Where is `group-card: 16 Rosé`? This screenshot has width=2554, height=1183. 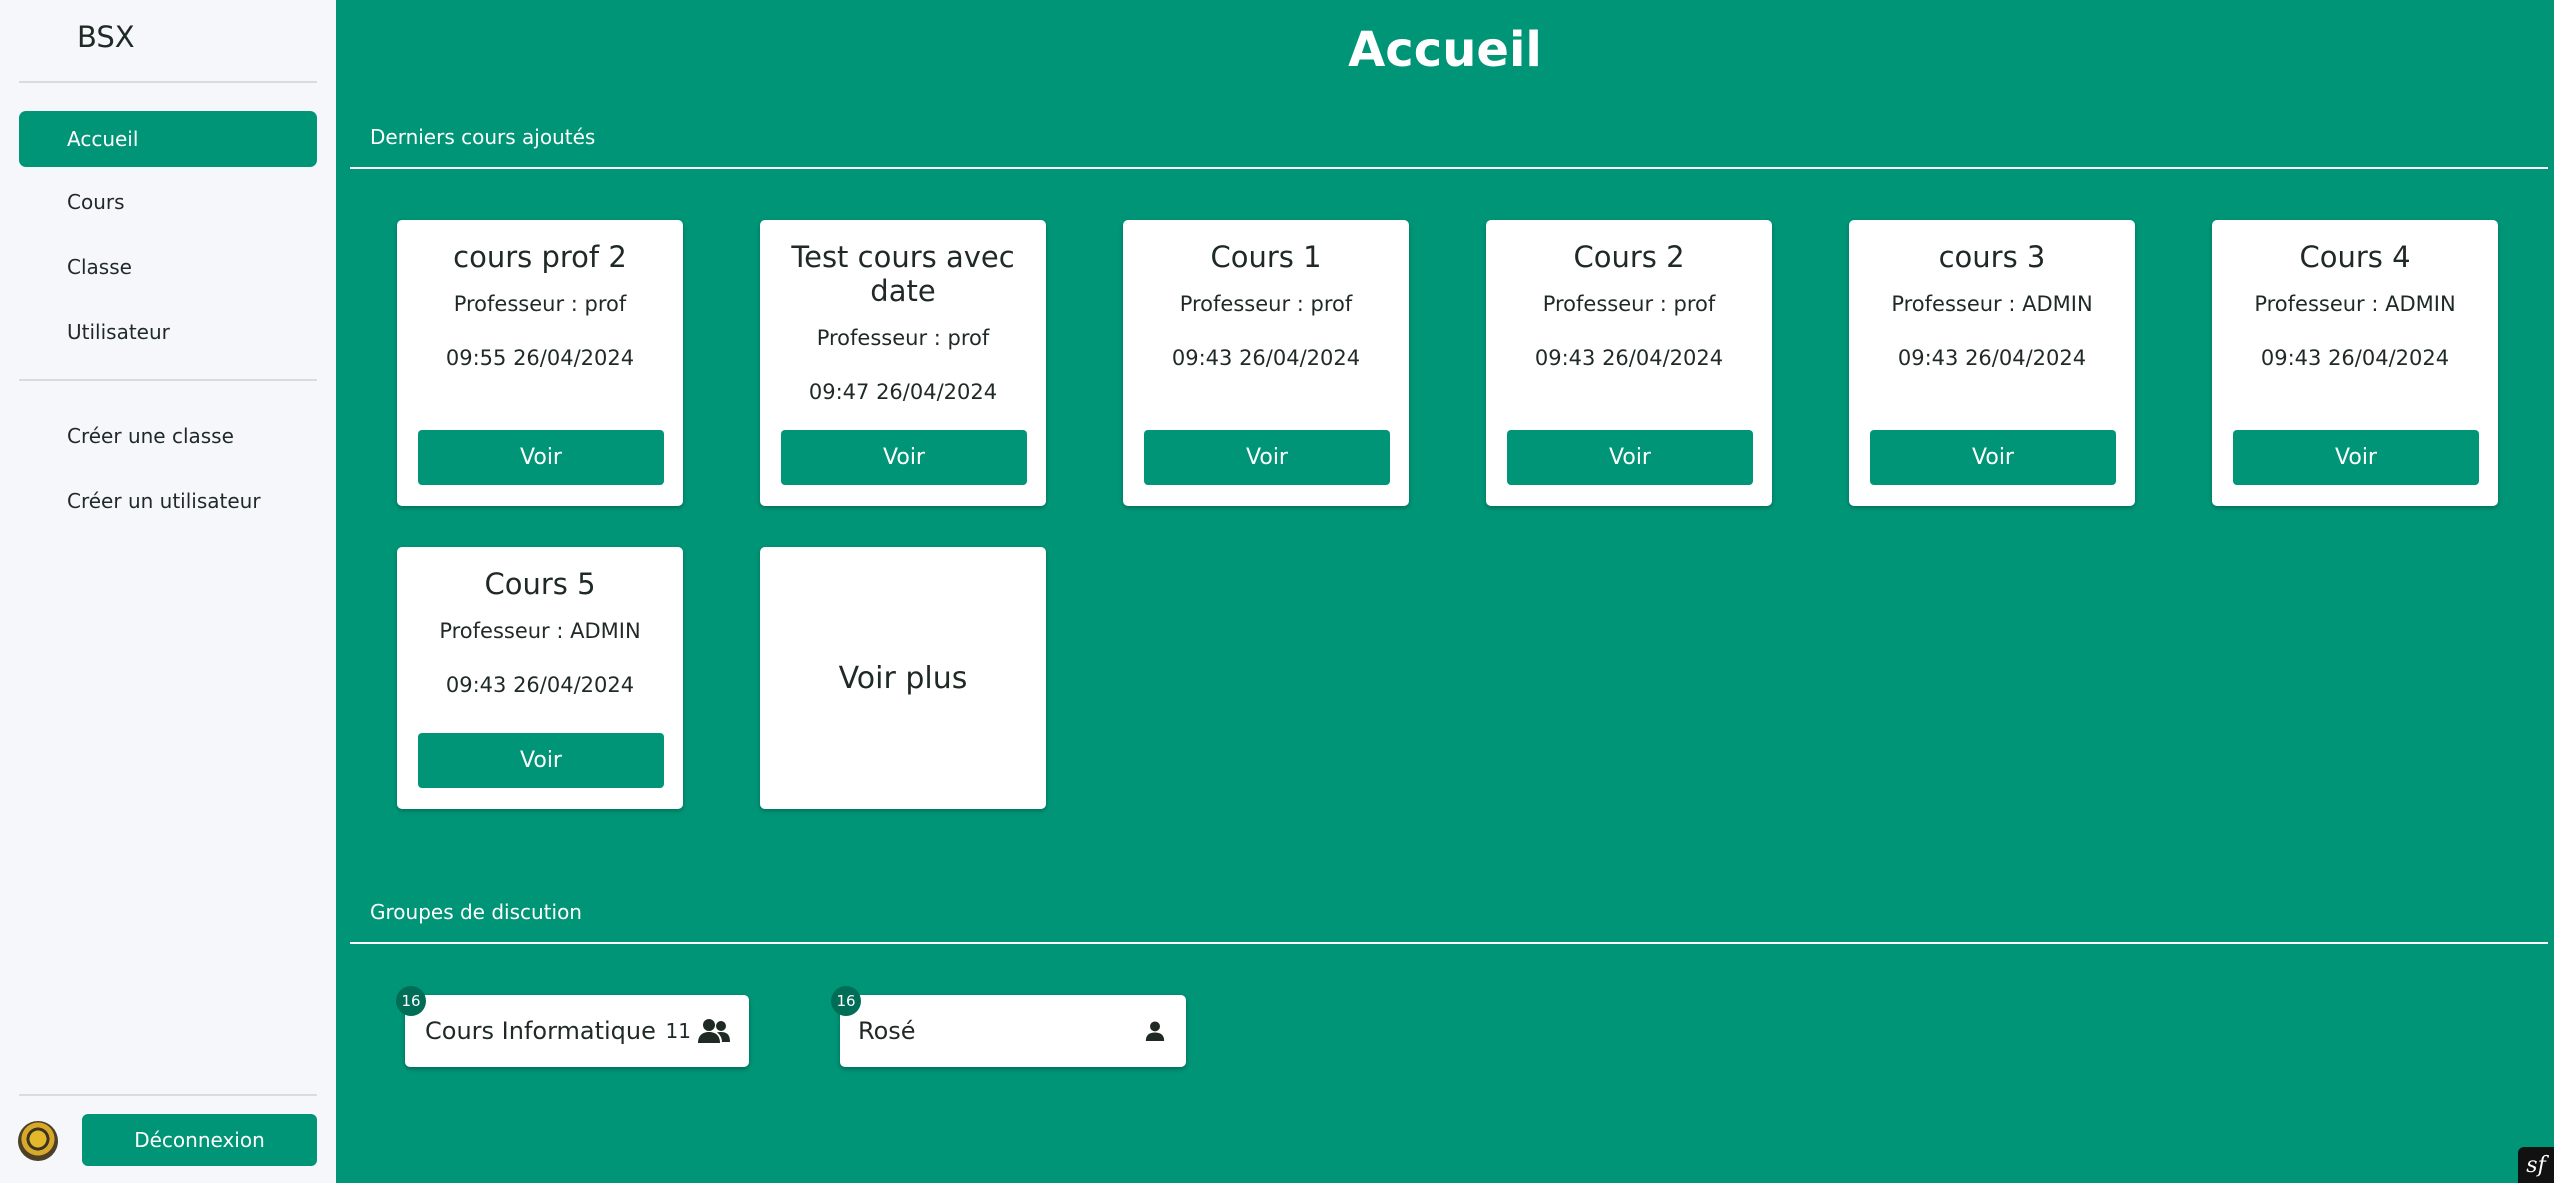 group-card: 16 Rosé is located at coordinates (1008, 1026).